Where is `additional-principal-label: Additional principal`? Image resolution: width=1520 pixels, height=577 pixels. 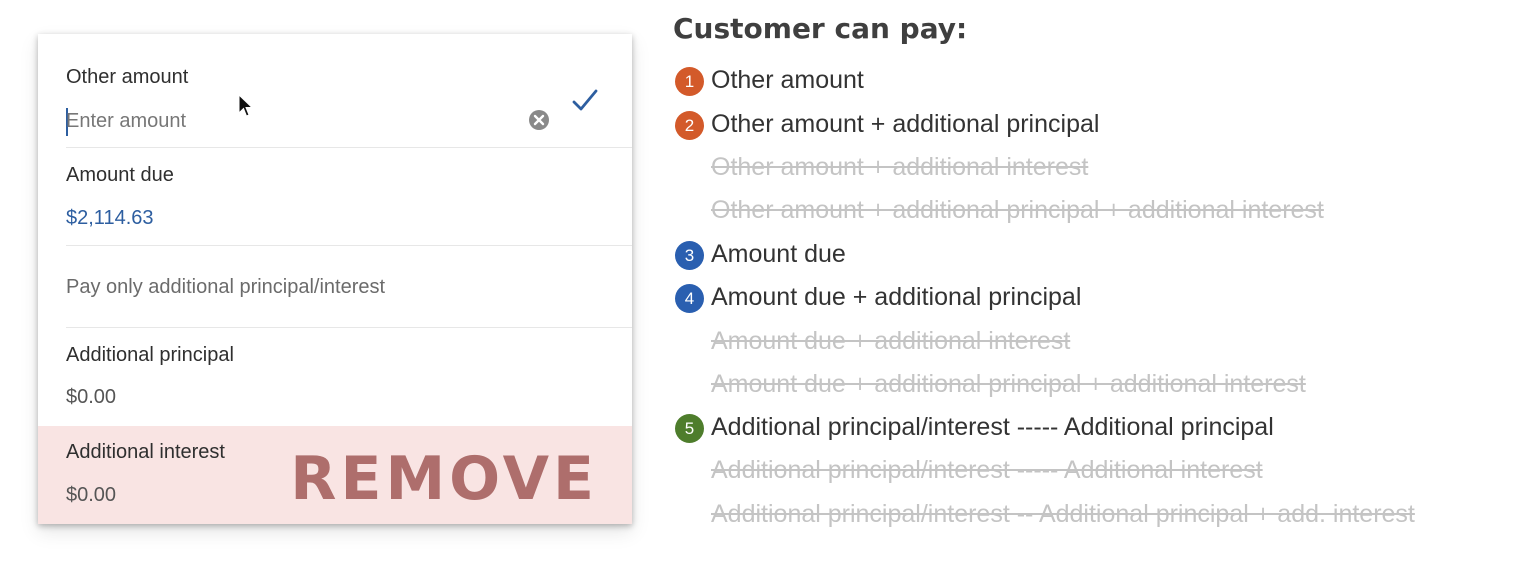
additional-principal-label: Additional principal is located at coordinates (150, 355).